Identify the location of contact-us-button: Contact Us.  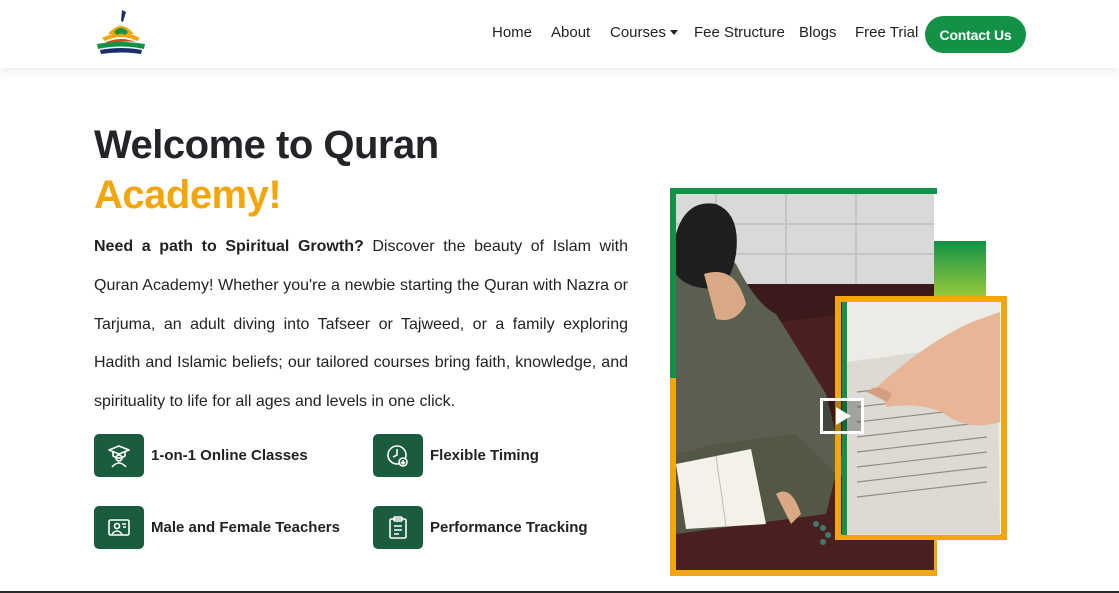
(975, 34).